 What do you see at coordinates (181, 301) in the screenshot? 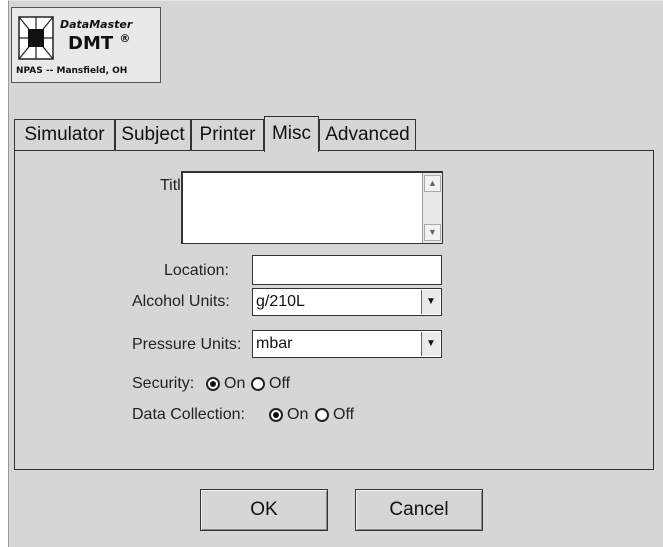
I see `alcohol-units-label: Alcohol Units:` at bounding box center [181, 301].